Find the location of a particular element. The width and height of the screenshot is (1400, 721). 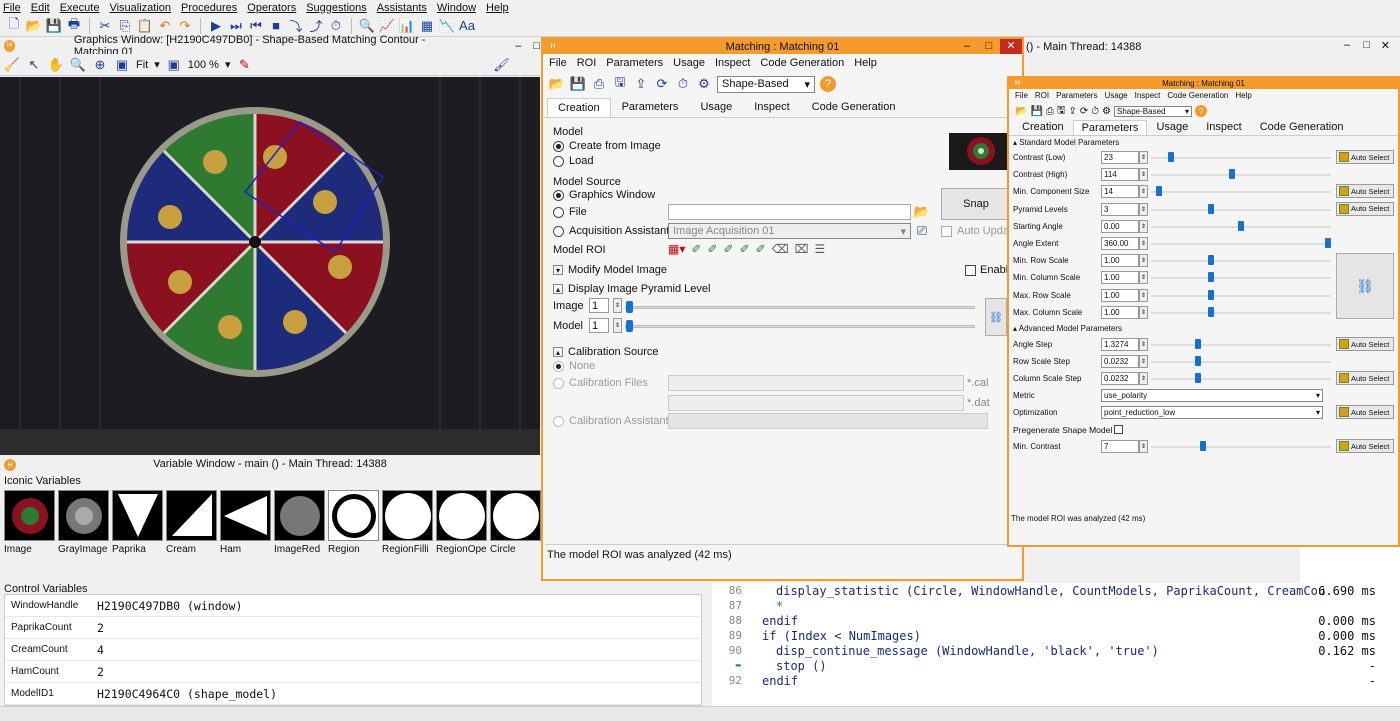

draw-line-icon: ✐ is located at coordinates (696, 249).